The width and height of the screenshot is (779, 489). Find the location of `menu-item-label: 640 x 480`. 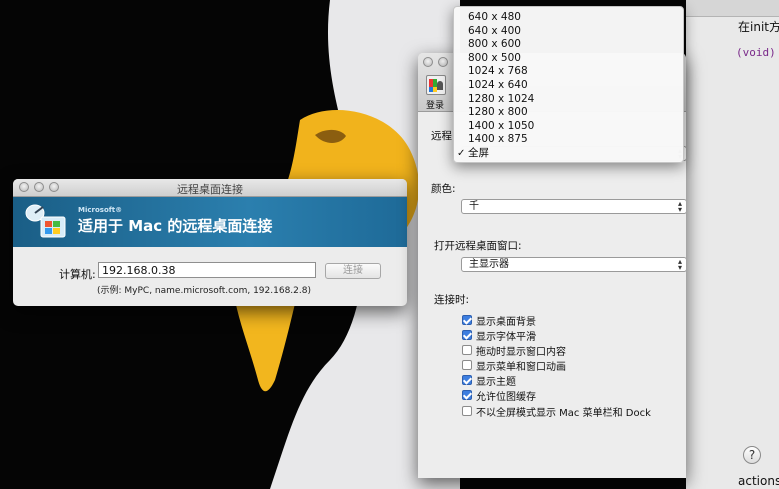

menu-item-label: 640 x 480 is located at coordinates (494, 17).